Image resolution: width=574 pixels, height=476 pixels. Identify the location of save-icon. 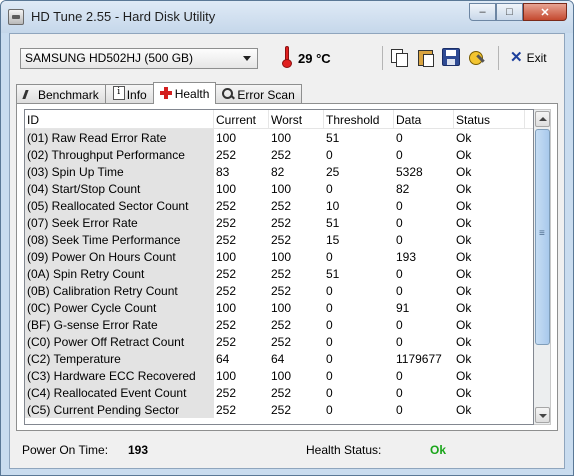
(451, 57).